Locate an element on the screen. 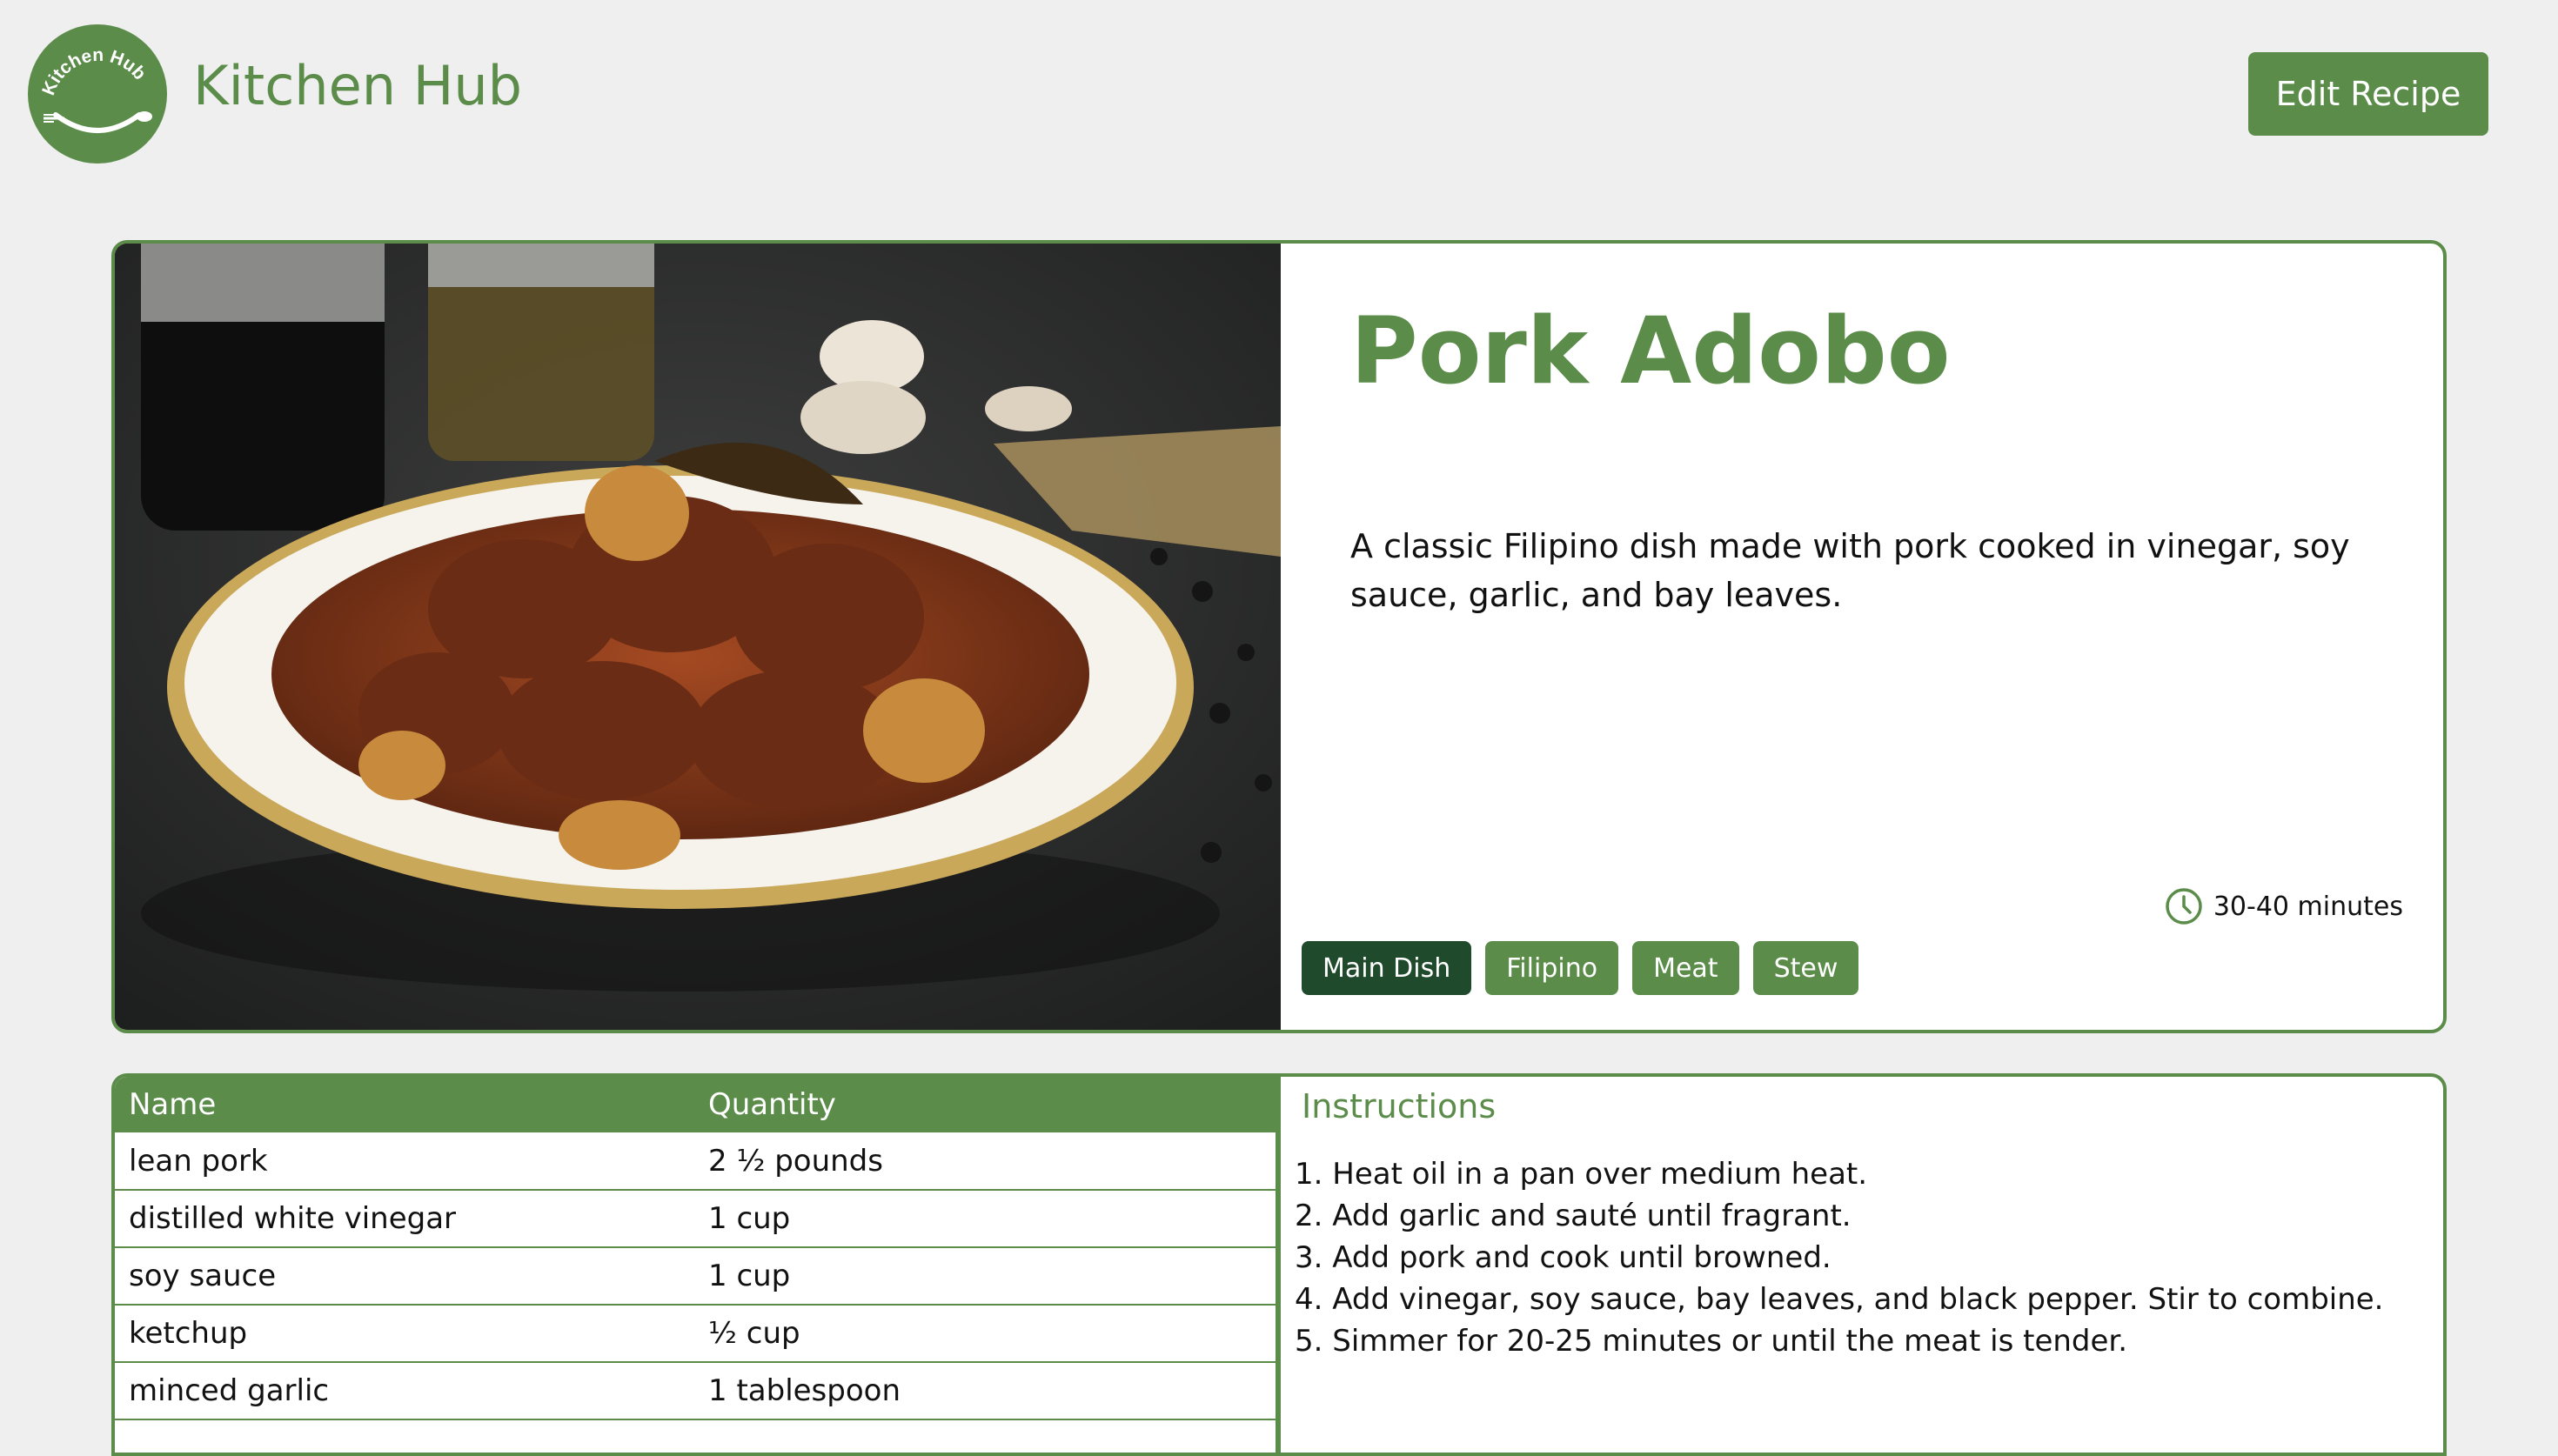 The height and width of the screenshot is (1456, 2558). table-header-row: Name Quantity is located at coordinates (695, 1104).